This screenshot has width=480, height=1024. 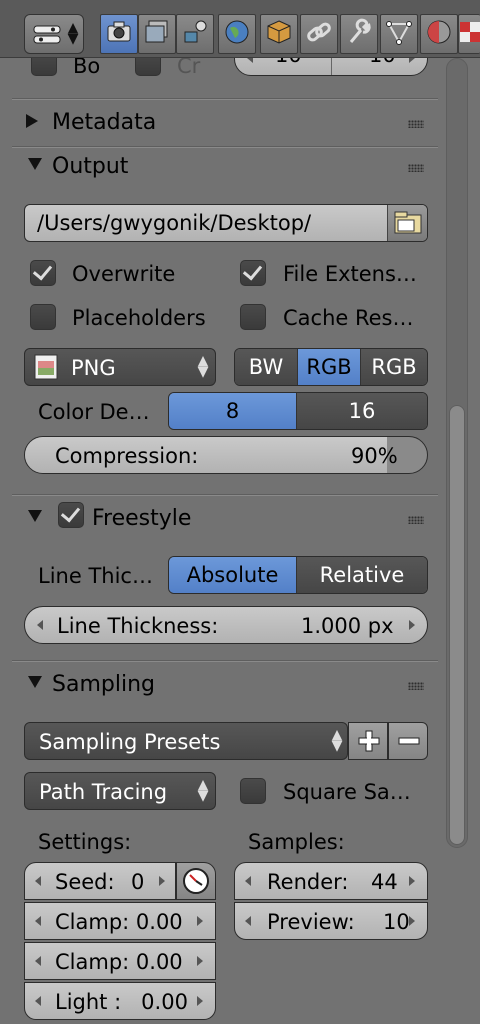 I want to click on clock-icon, so click(x=196, y=883).